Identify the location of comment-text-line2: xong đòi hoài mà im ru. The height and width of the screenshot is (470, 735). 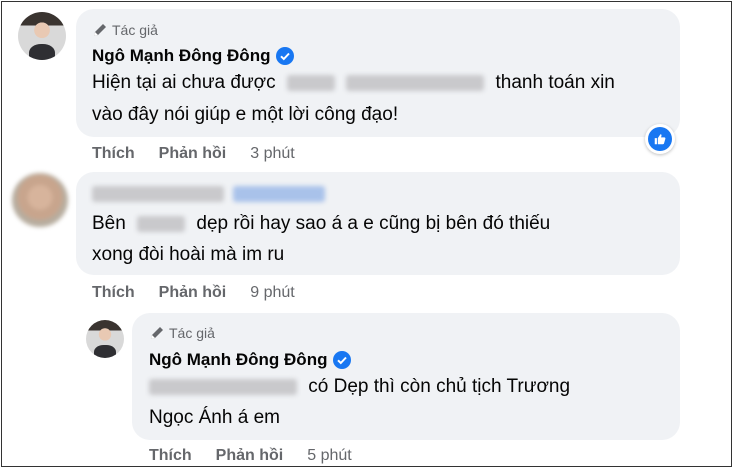
(188, 254).